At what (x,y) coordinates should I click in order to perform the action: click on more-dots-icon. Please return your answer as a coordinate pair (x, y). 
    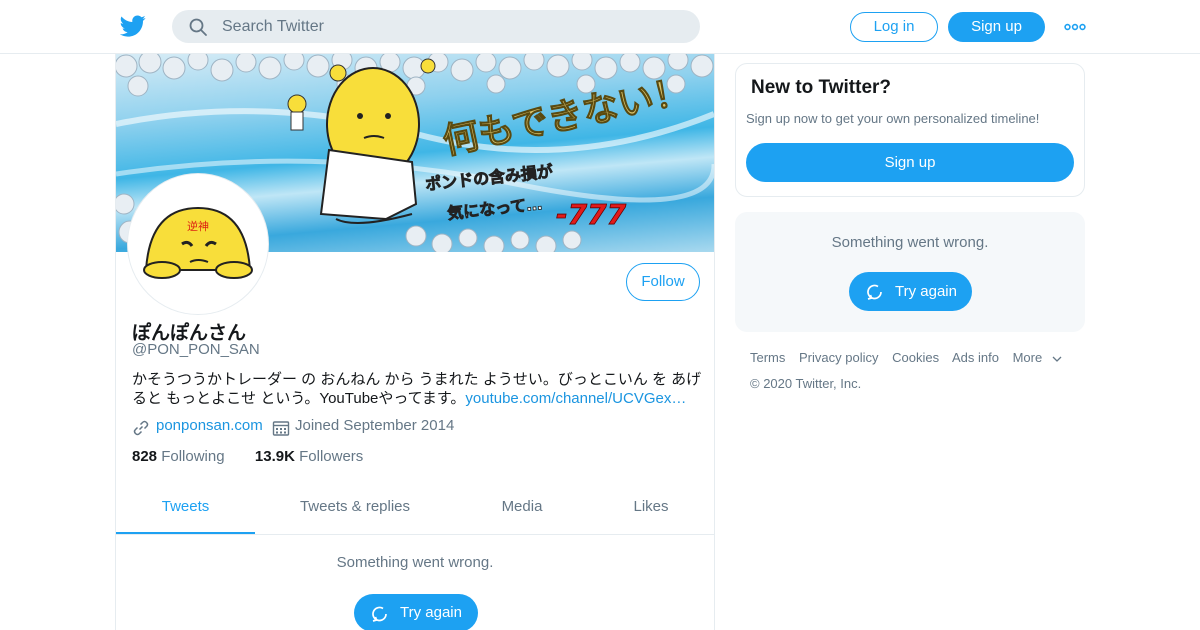
    Looking at the image, I should click on (1075, 27).